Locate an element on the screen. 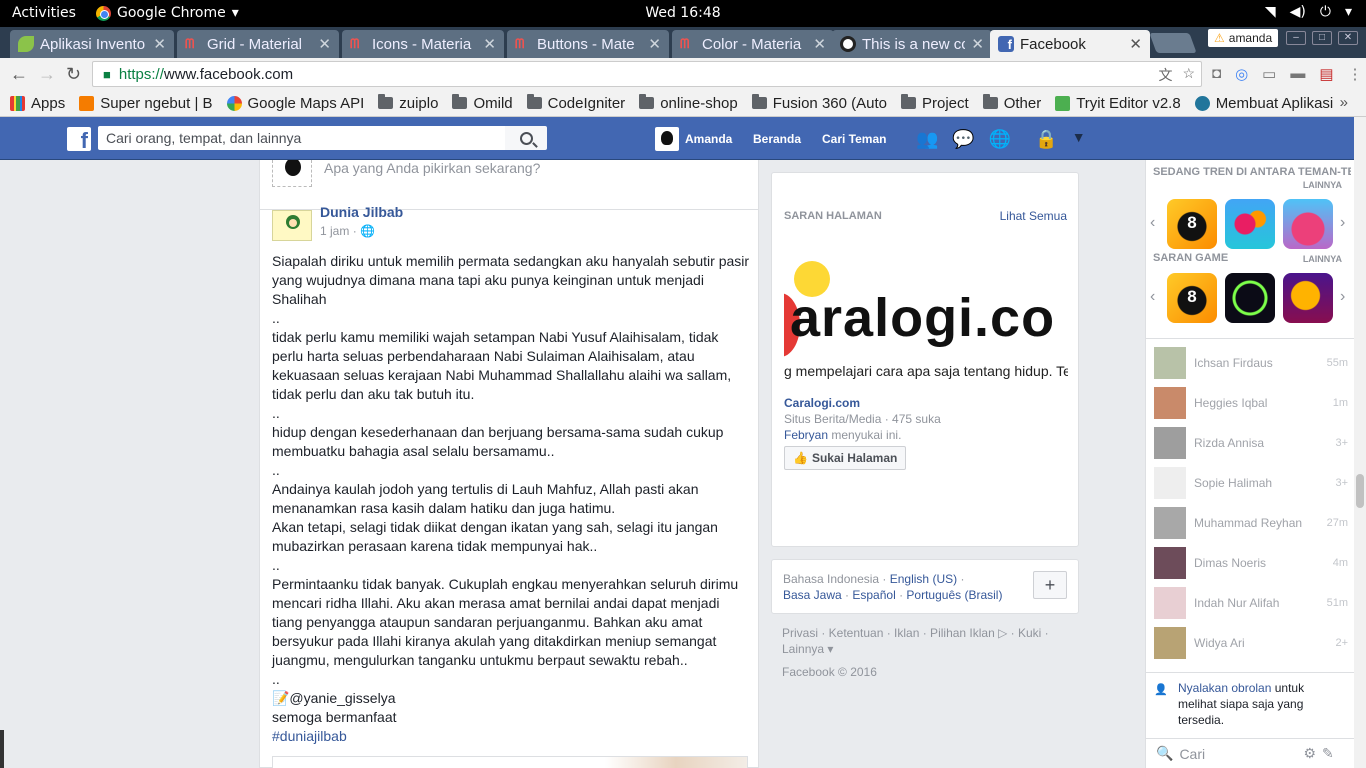 The height and width of the screenshot is (768, 1366). post-timestamp: 1 jam is located at coordinates (334, 231).